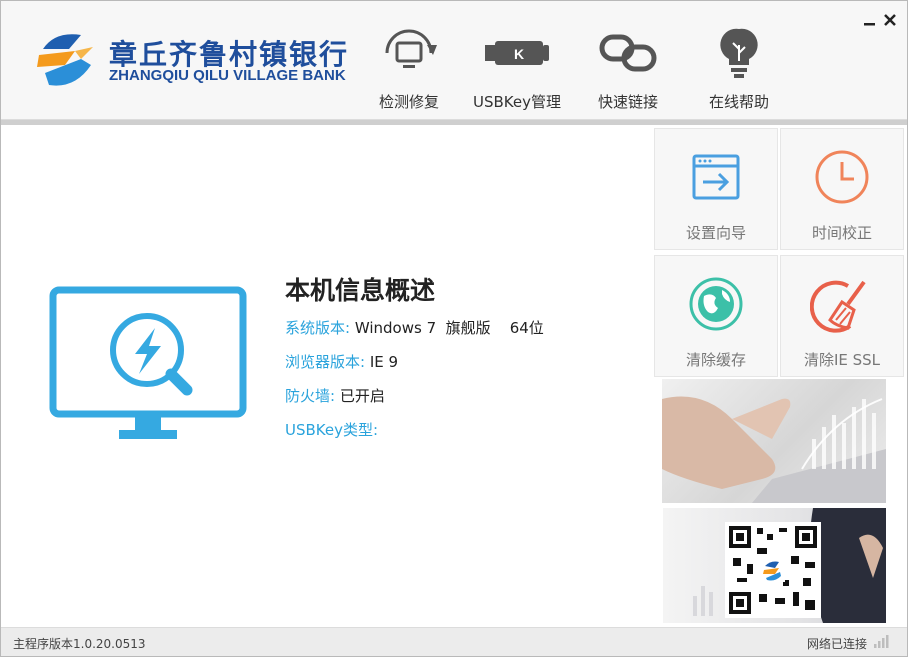 This screenshot has height=657, width=908. Describe the element at coordinates (465, 430) in the screenshot. I see `info-row-usbkey: USBKey类型:` at that location.